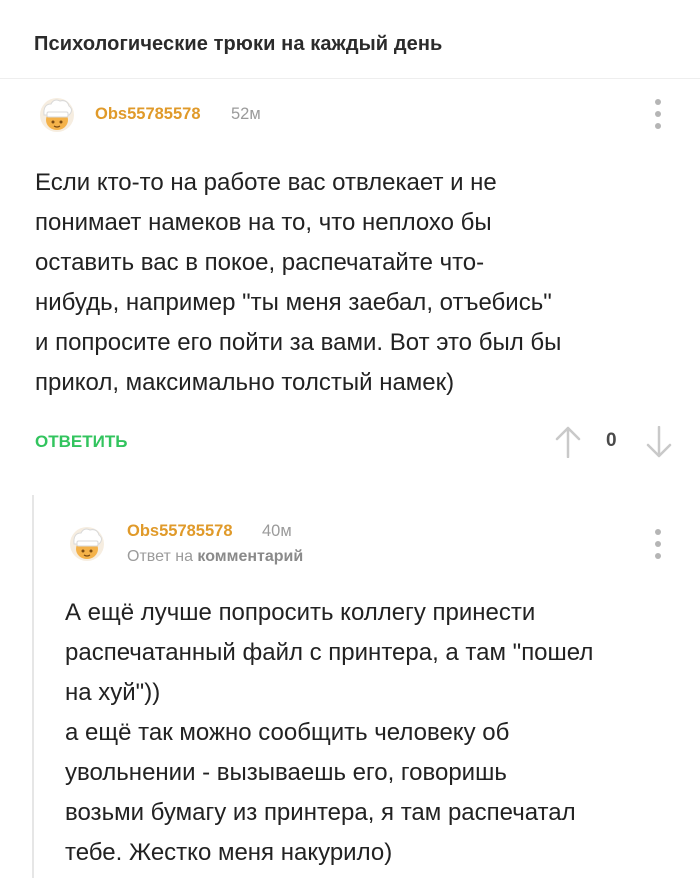  What do you see at coordinates (568, 442) in the screenshot?
I see `arrow-up-icon` at bounding box center [568, 442].